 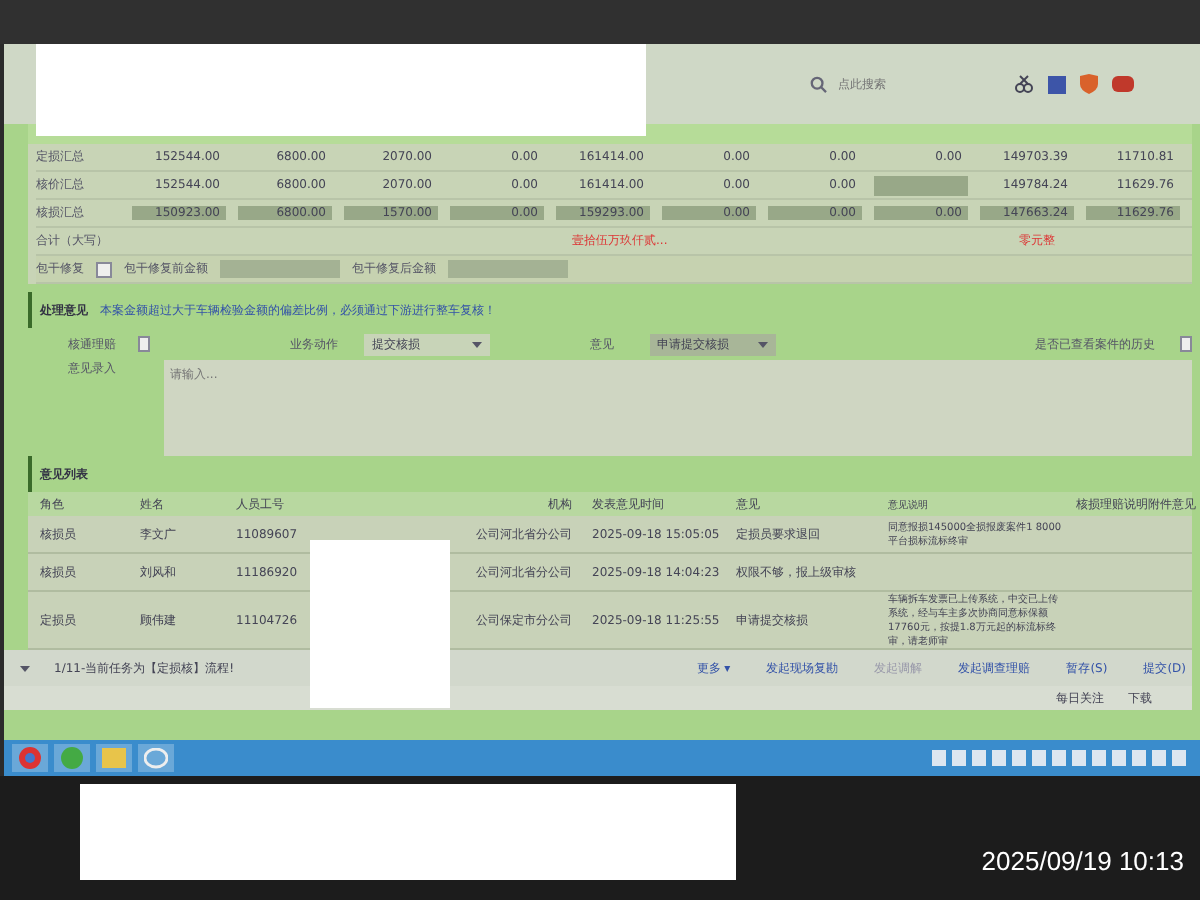 I want to click on photo-timestamp: 2025/09/19 10:13, so click(x=1082, y=861).